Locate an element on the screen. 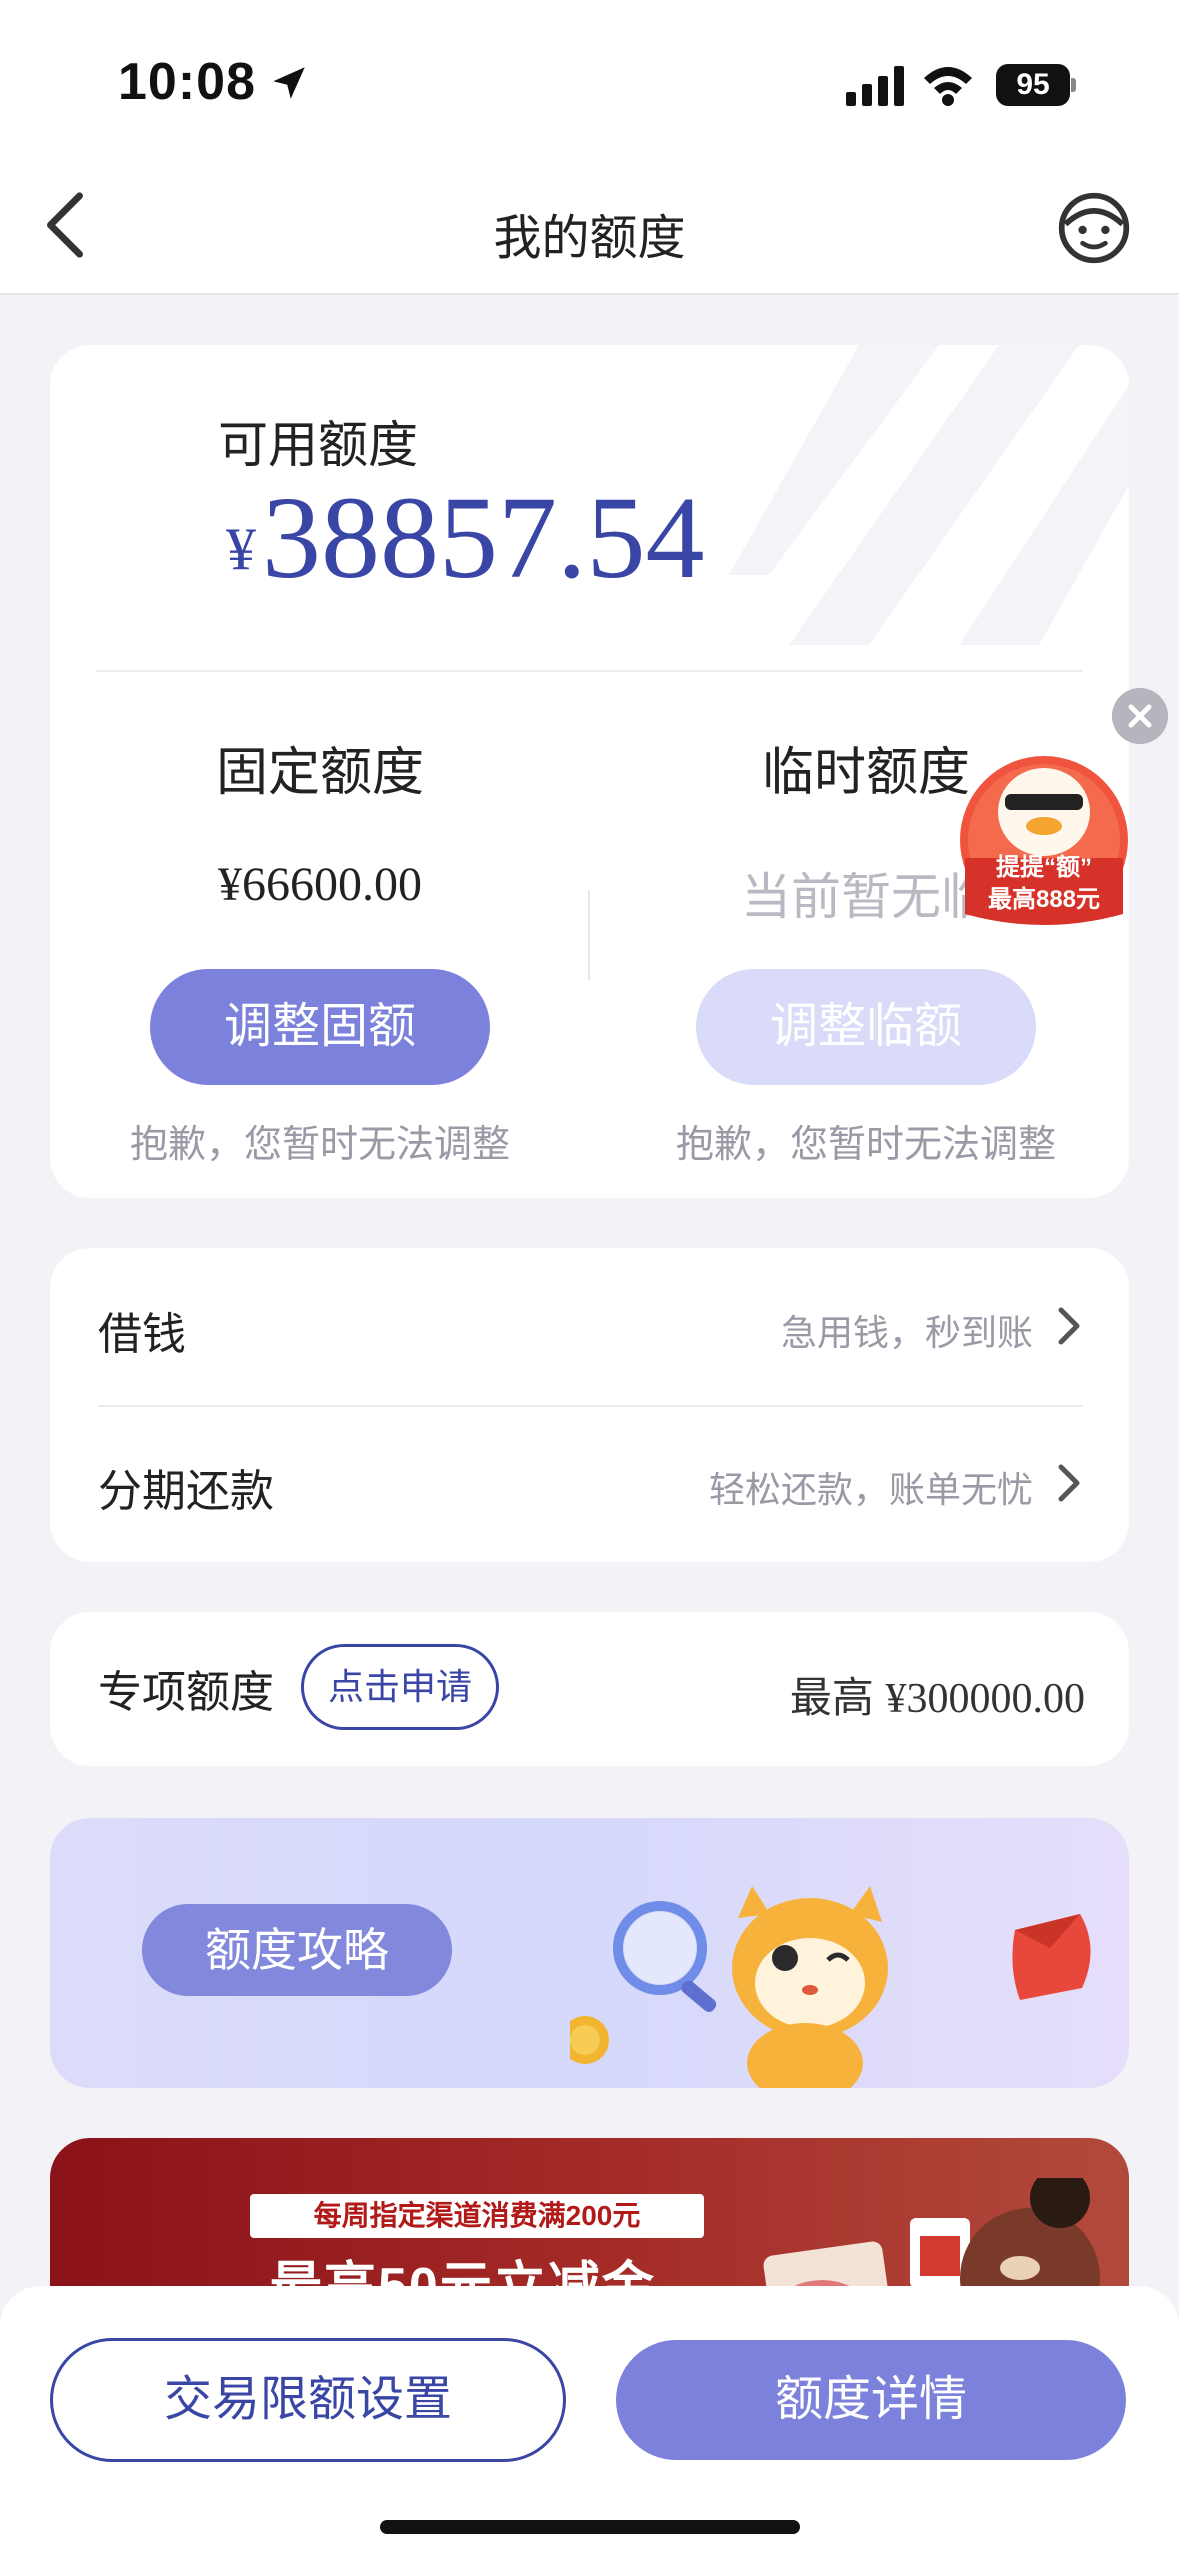 The height and width of the screenshot is (2556, 1179). menu-item-installment: 分期还款 轻松还款，账单无忧 is located at coordinates (589, 1483).